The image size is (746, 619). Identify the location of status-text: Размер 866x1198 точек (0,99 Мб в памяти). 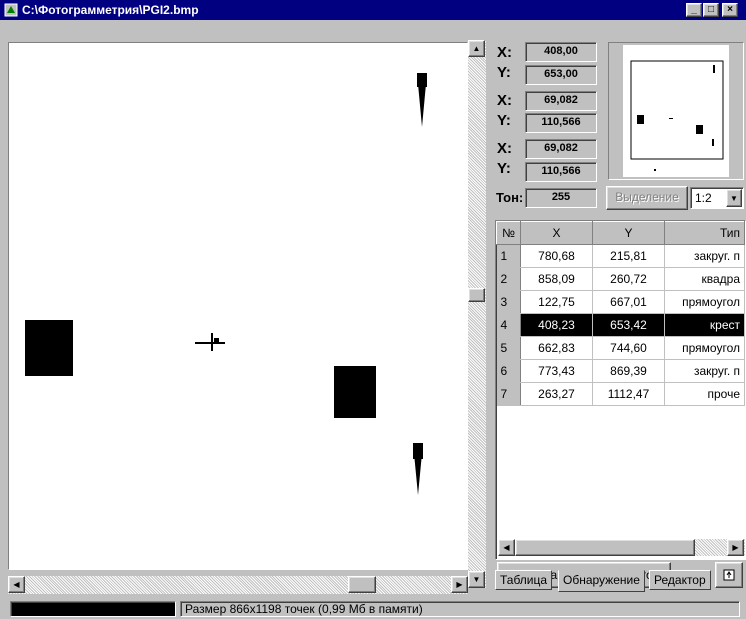
(460, 609).